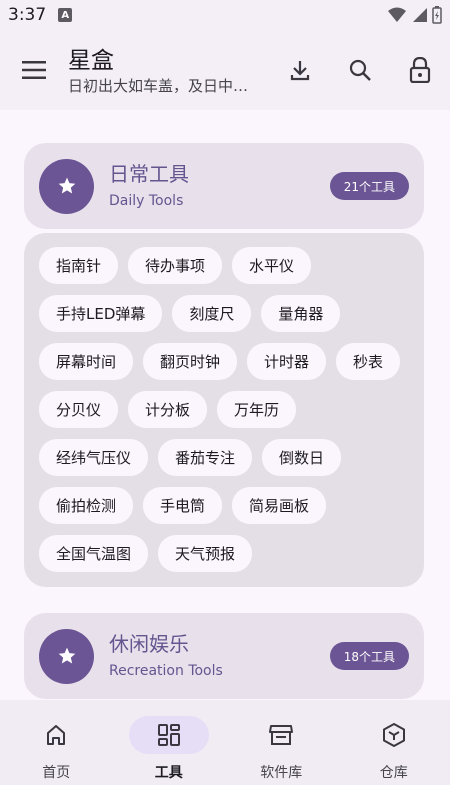 This screenshot has width=450, height=785. What do you see at coordinates (175, 265) in the screenshot?
I see `tool-chip: 待办事项` at bounding box center [175, 265].